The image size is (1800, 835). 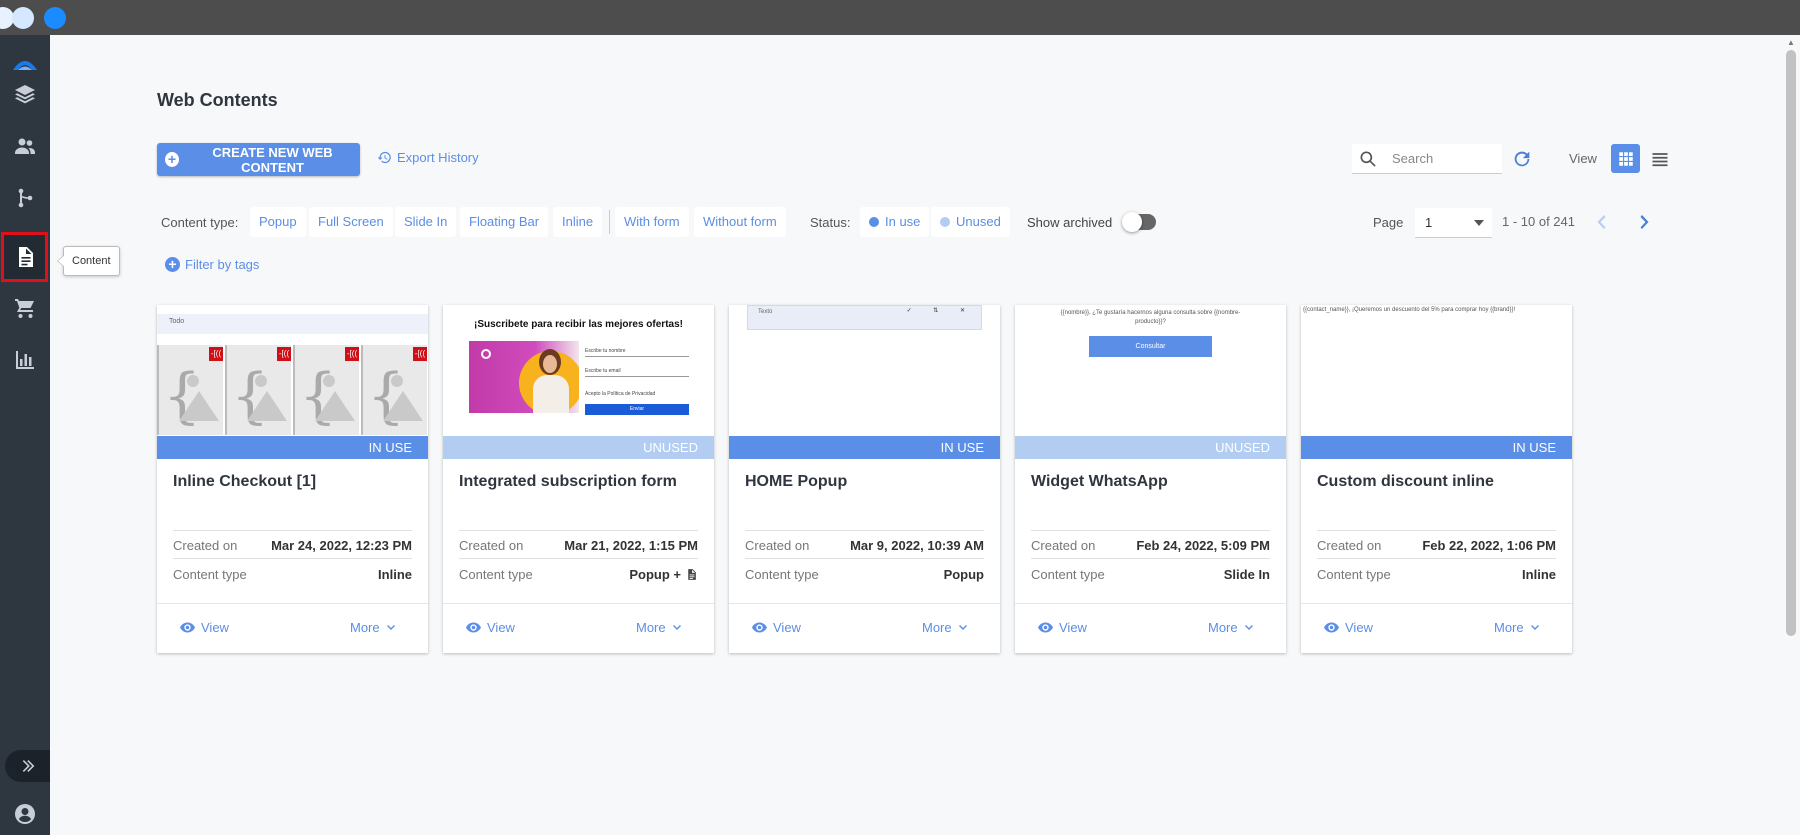 What do you see at coordinates (292, 370) in the screenshot?
I see `card-thumbnail: Todo -[(({ -[(({ -[(({ -[(({` at bounding box center [292, 370].